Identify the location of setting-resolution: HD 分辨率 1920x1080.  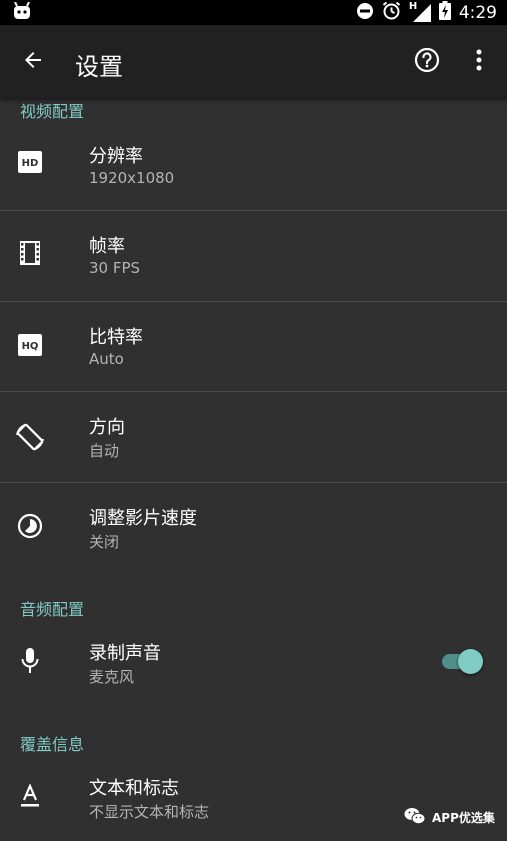
(253, 165).